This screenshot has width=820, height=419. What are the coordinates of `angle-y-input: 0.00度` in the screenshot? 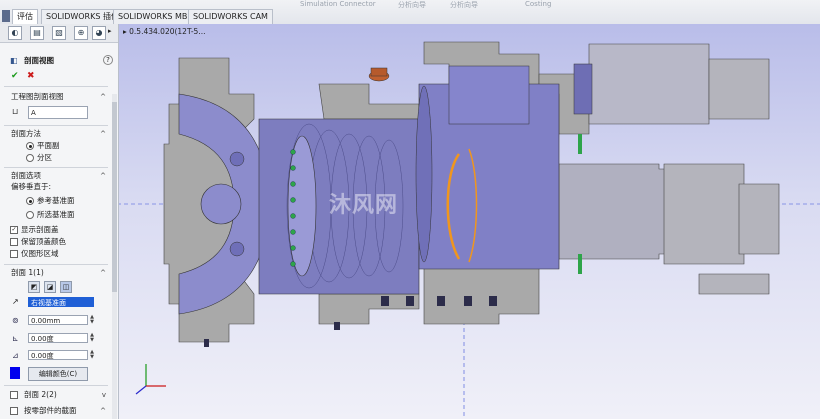 It's located at (58, 355).